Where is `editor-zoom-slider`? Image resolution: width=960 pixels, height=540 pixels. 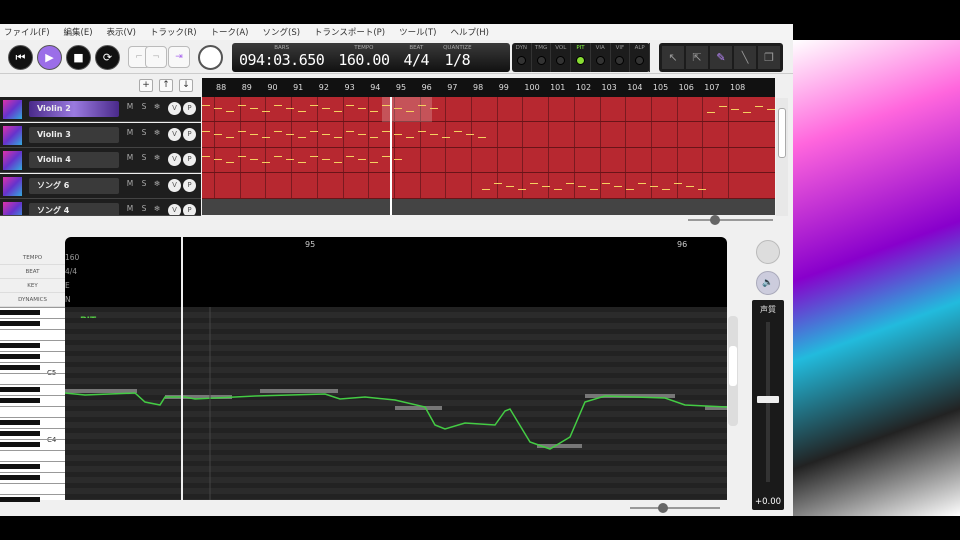
editor-zoom-slider is located at coordinates (675, 508).